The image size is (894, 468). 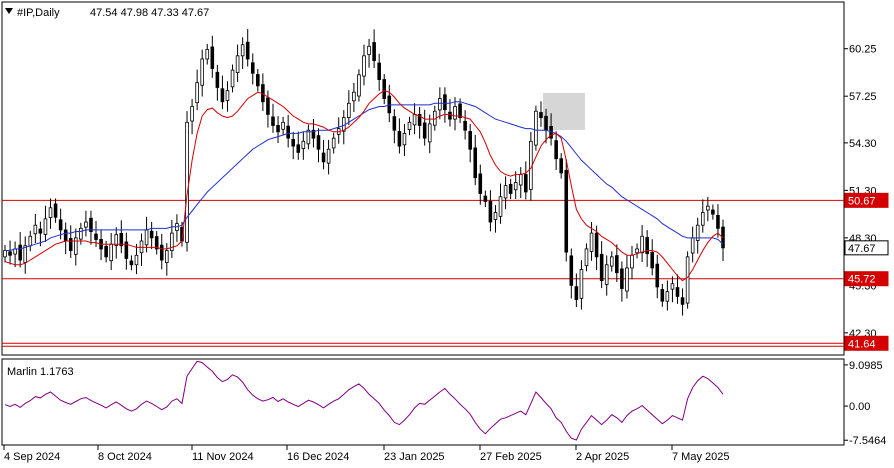 What do you see at coordinates (38, 13) in the screenshot?
I see `symbol-label: #IP,Daily` at bounding box center [38, 13].